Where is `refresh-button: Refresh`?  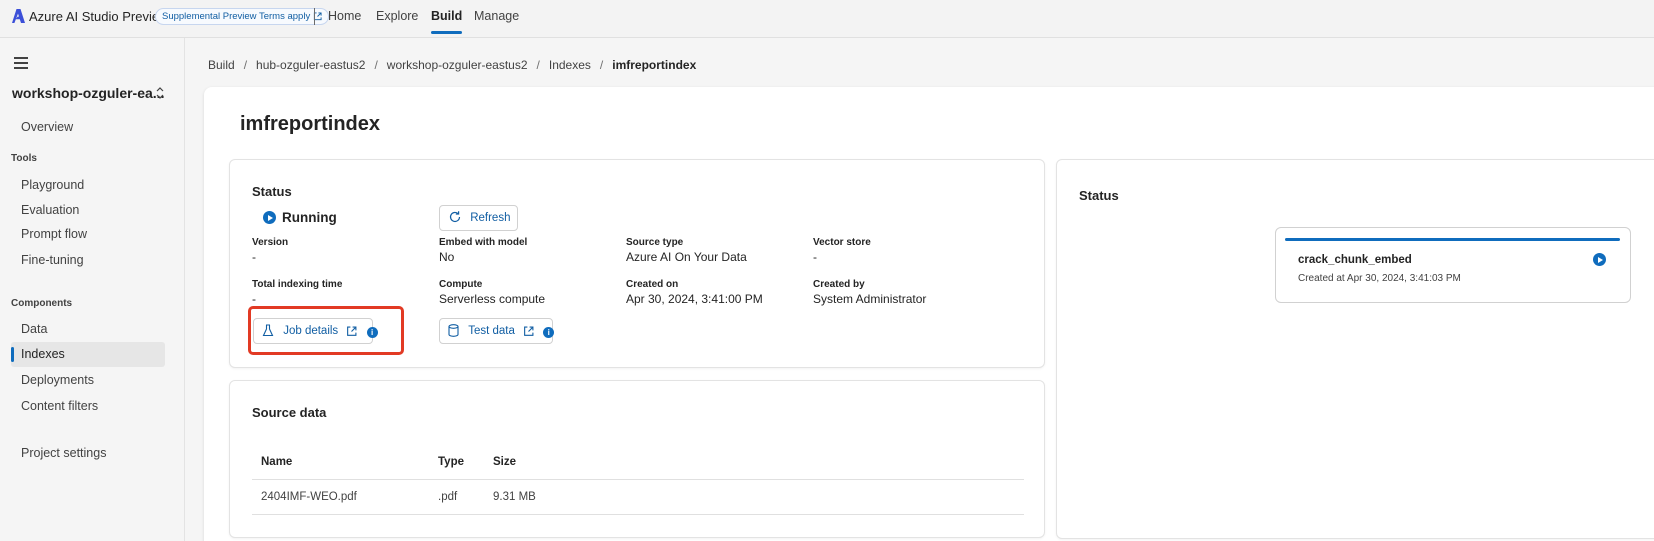 refresh-button: Refresh is located at coordinates (478, 218).